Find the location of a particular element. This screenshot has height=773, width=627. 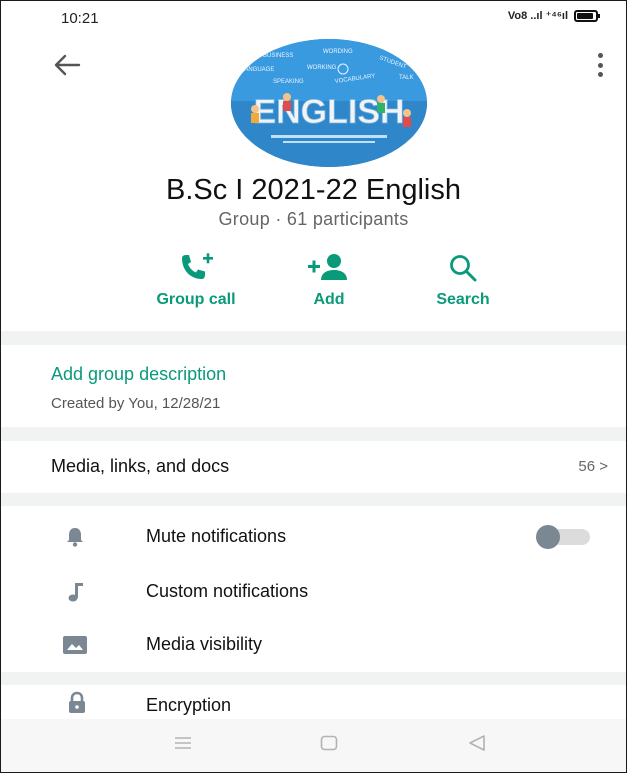

avatar-word: BUSINESS is located at coordinates (278, 56).